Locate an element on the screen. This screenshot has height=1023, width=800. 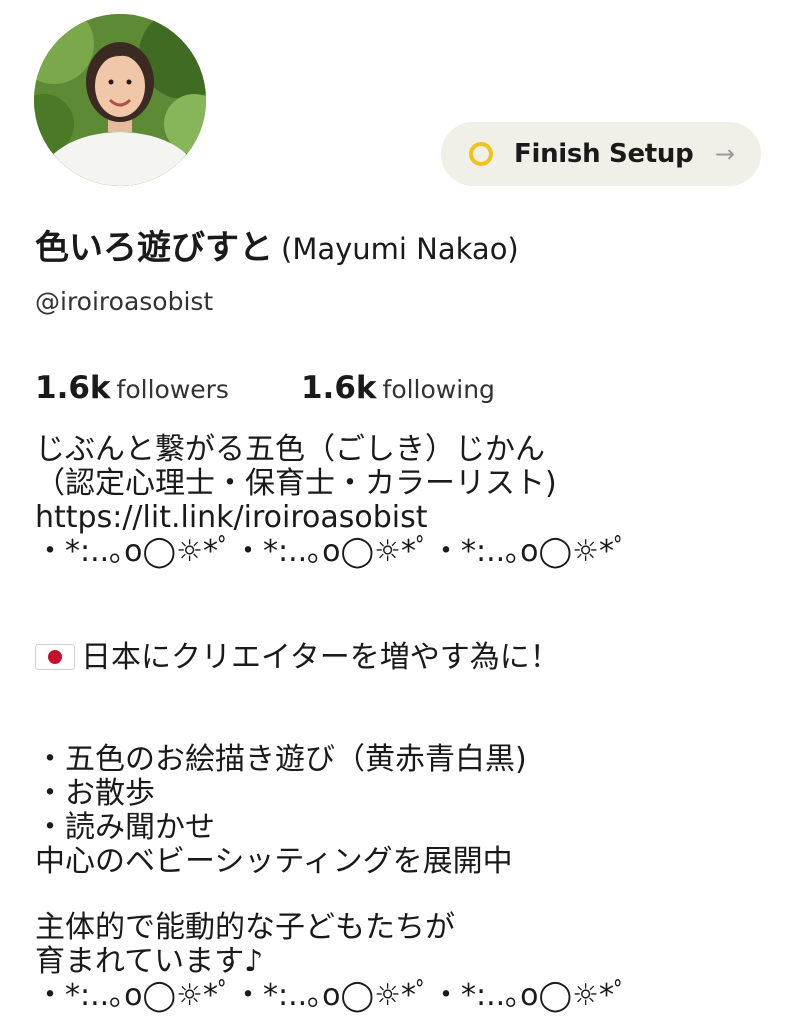
following-count: 1.6k is located at coordinates (338, 388).